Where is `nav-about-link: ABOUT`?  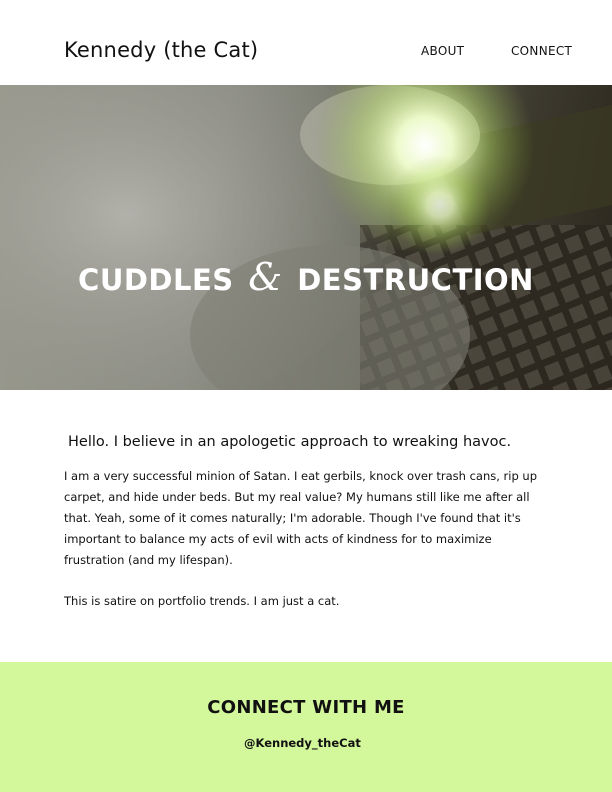 nav-about-link: ABOUT is located at coordinates (442, 51).